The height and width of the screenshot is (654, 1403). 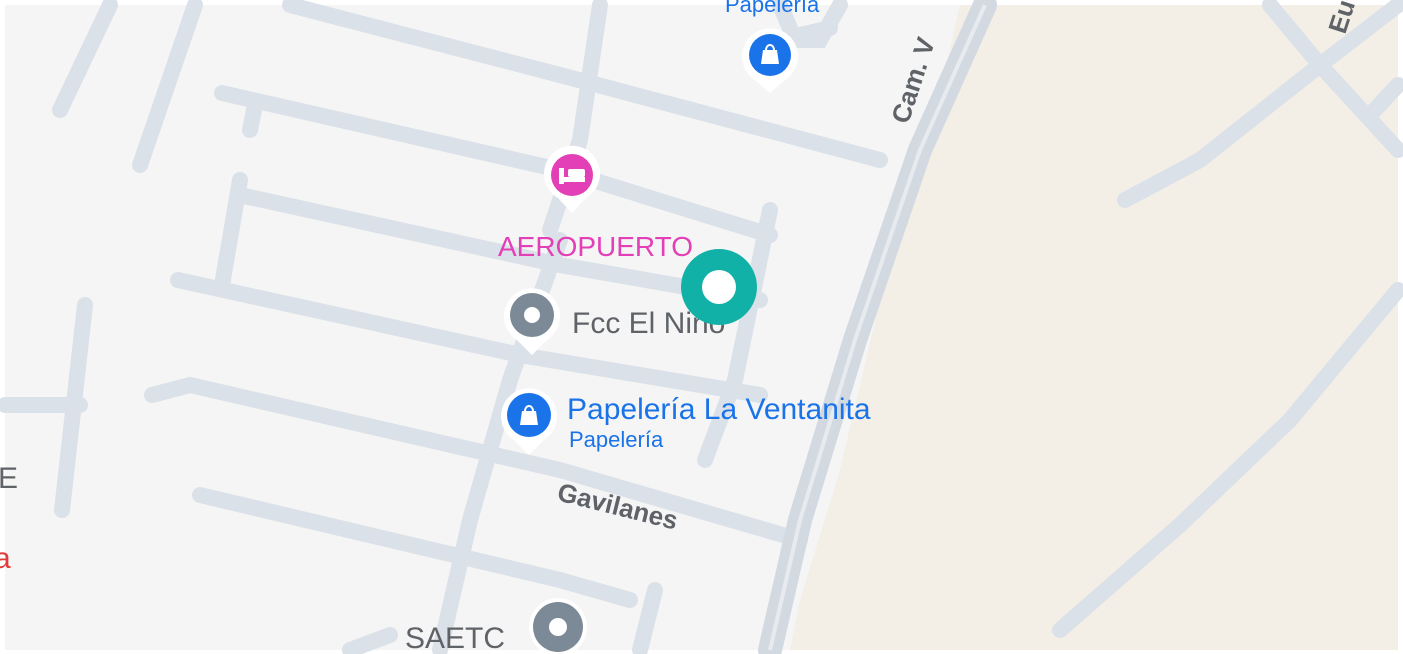 What do you see at coordinates (9, 478) in the screenshot?
I see `edge-label-fragment: E` at bounding box center [9, 478].